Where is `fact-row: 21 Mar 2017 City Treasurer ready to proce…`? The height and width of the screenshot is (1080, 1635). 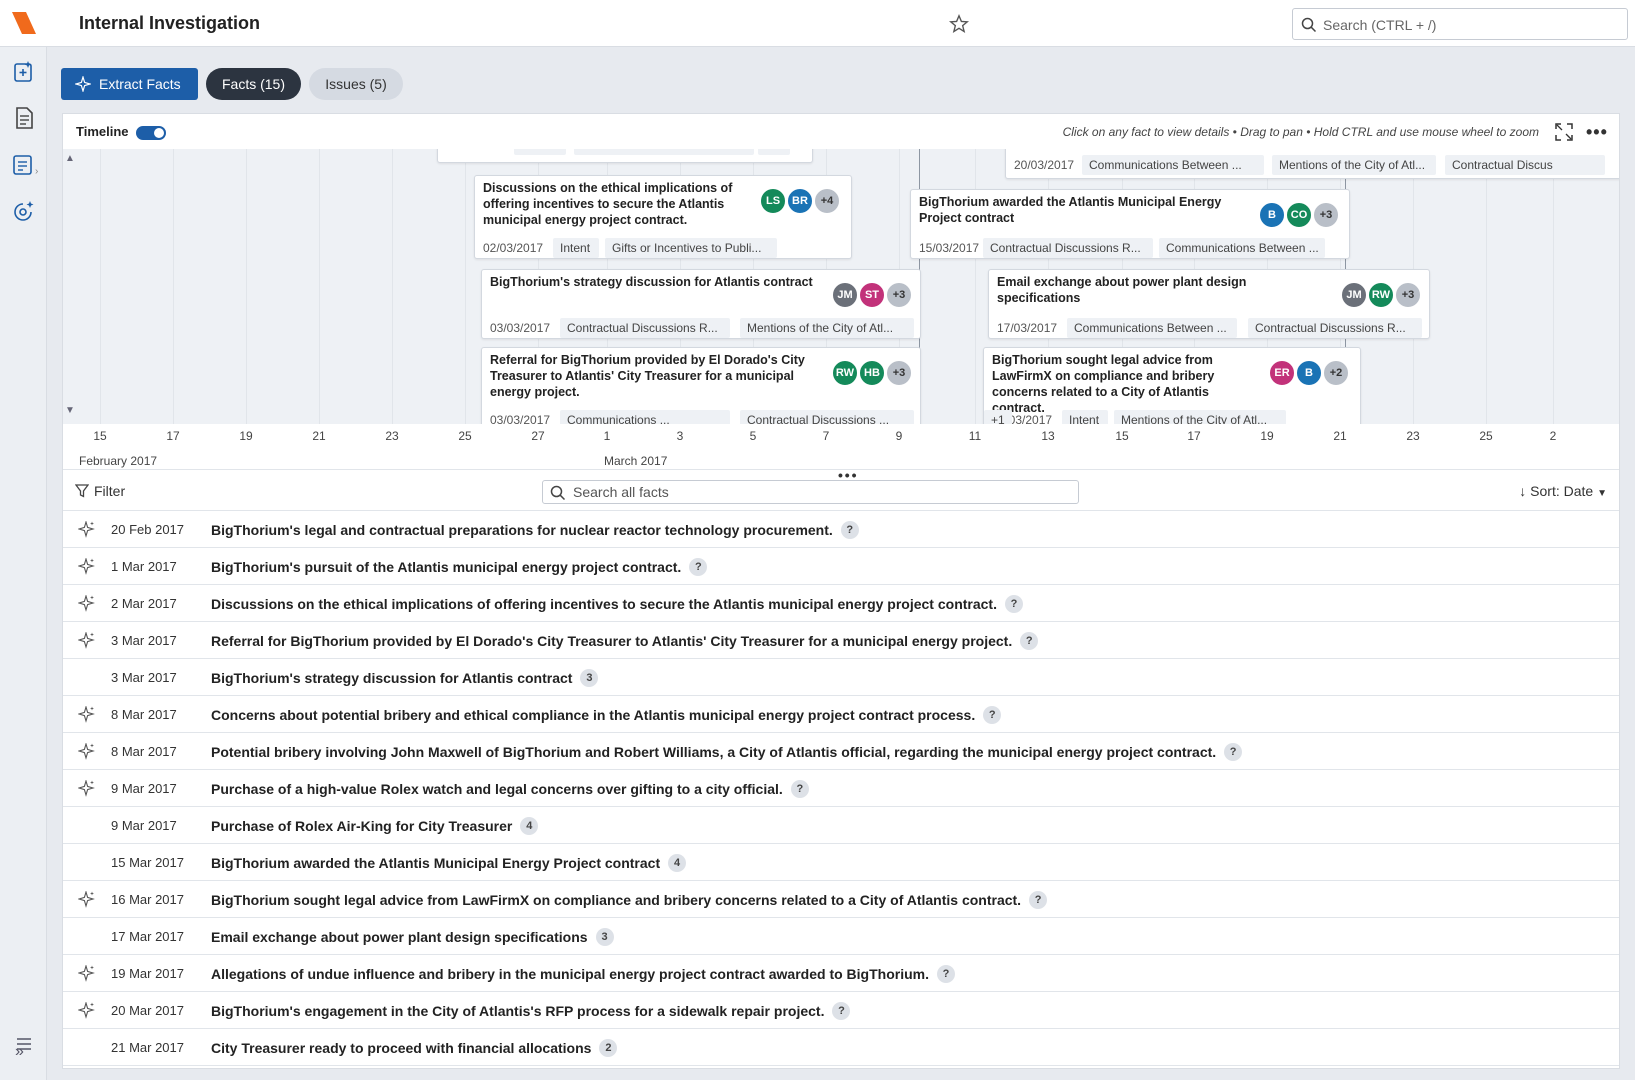
fact-row: 21 Mar 2017 City Treasurer ready to proce… is located at coordinates (841, 1047).